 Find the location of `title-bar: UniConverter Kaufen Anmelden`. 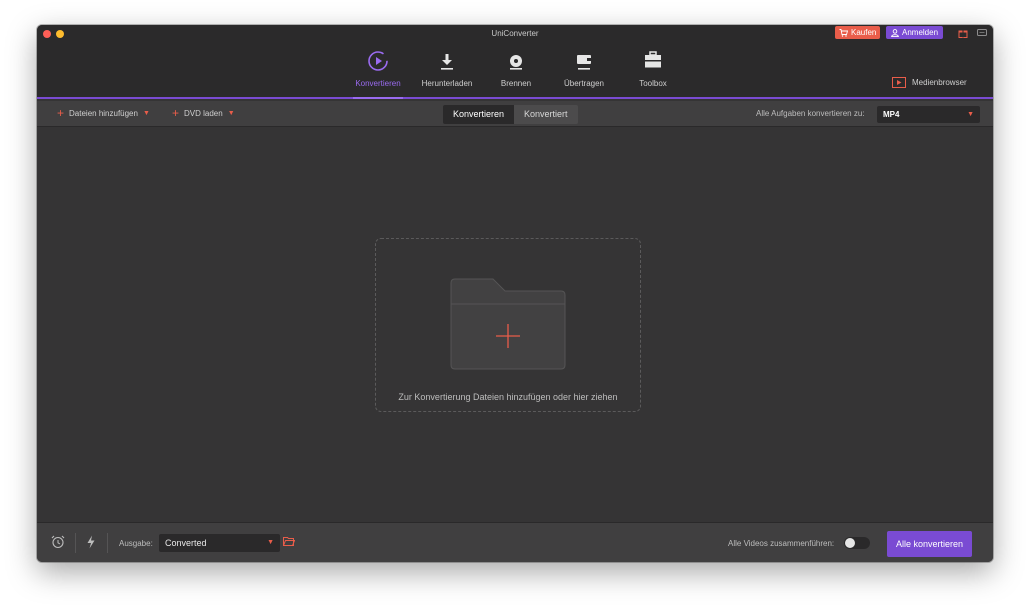

title-bar: UniConverter Kaufen Anmelden is located at coordinates (515, 34).